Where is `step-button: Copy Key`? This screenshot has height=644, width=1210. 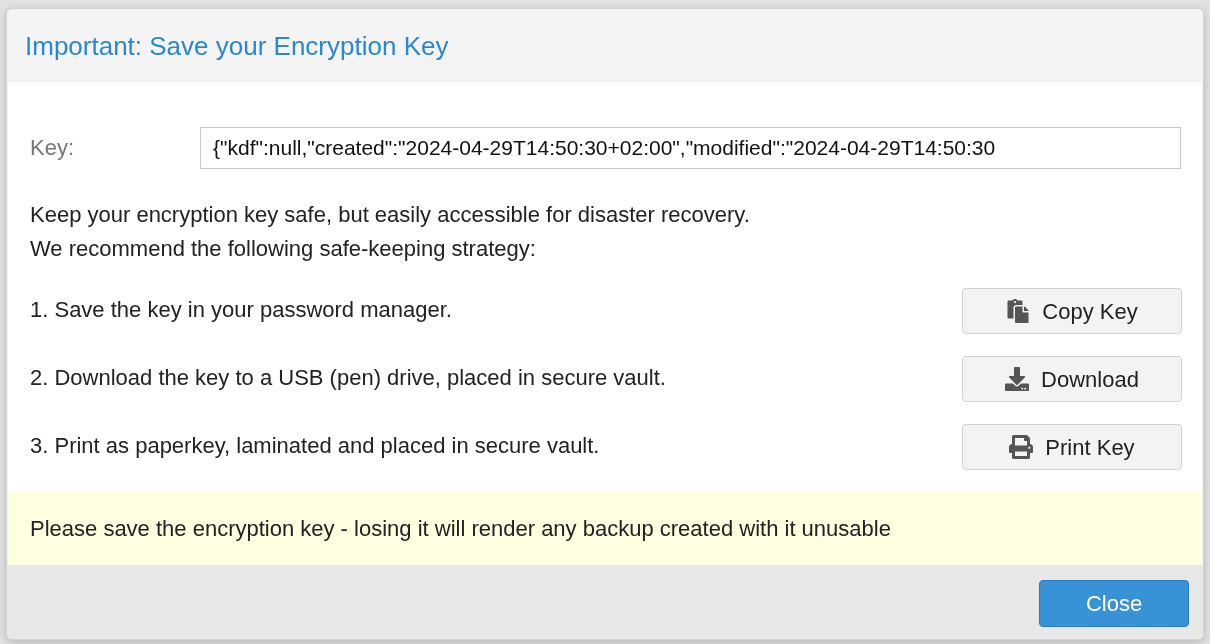 step-button: Copy Key is located at coordinates (1072, 311).